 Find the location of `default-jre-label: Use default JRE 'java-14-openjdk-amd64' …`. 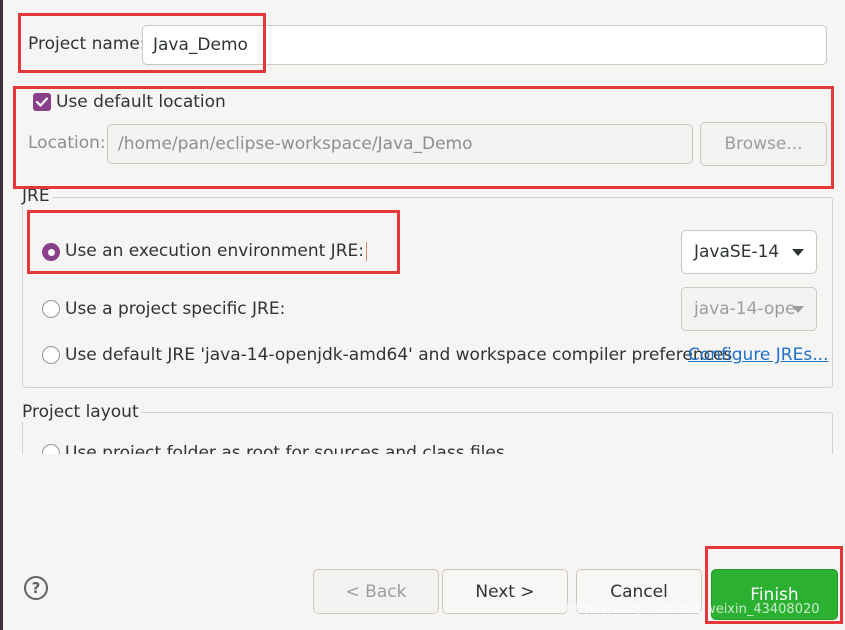

default-jre-label: Use default JRE 'java-14-openjdk-amd64' … is located at coordinates (398, 355).